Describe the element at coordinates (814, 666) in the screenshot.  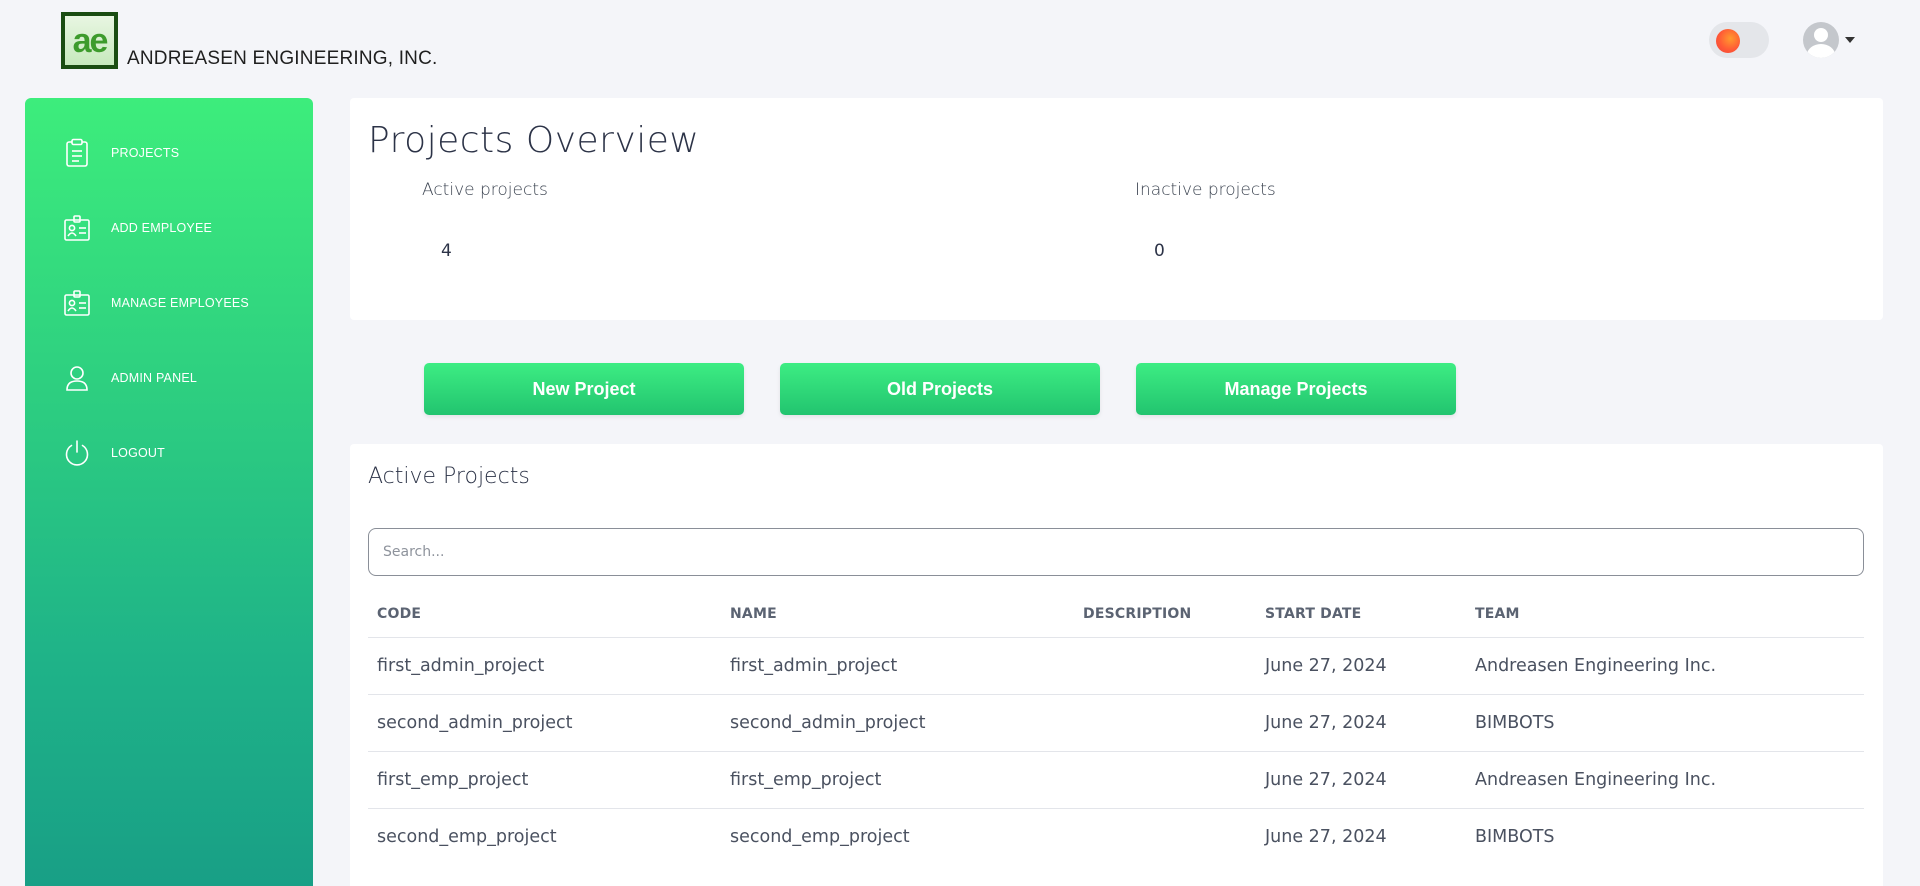
I see `cell-name: first_admin_project` at that location.